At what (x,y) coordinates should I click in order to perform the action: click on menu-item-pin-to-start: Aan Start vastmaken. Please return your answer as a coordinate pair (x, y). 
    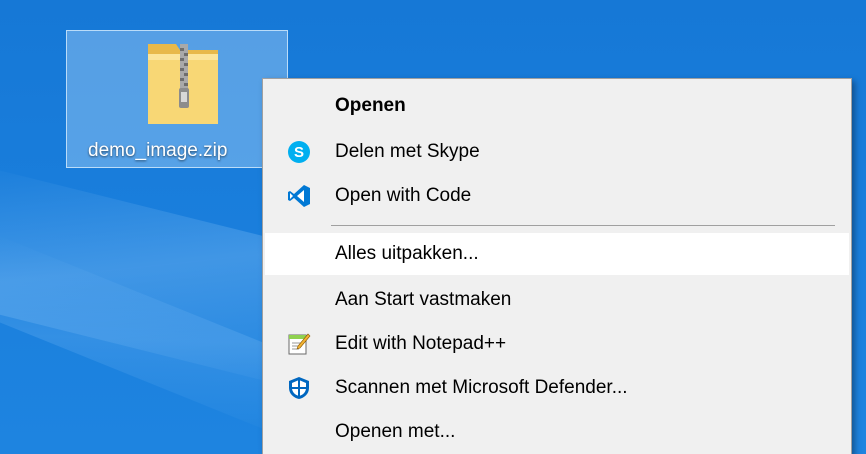
    Looking at the image, I should click on (557, 300).